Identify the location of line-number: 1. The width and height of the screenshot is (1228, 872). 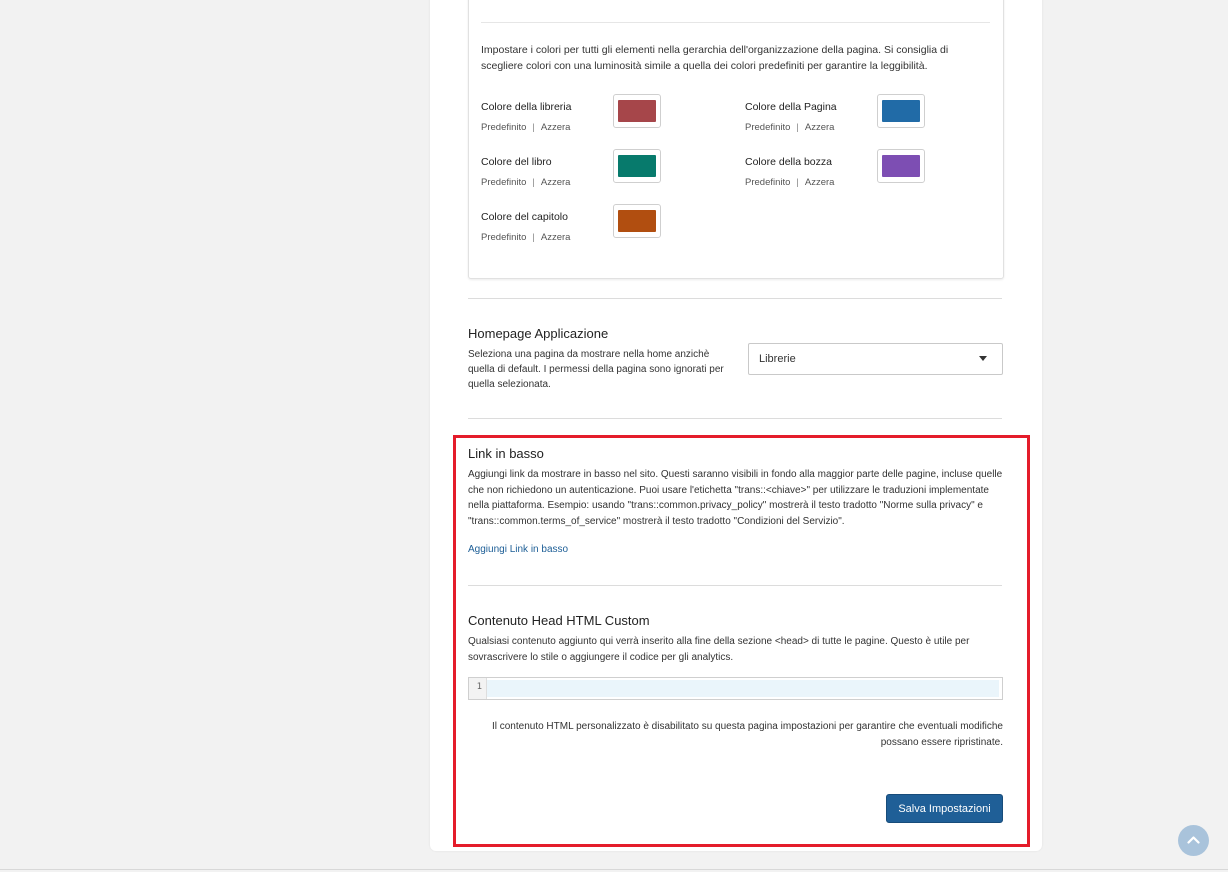
(479, 687).